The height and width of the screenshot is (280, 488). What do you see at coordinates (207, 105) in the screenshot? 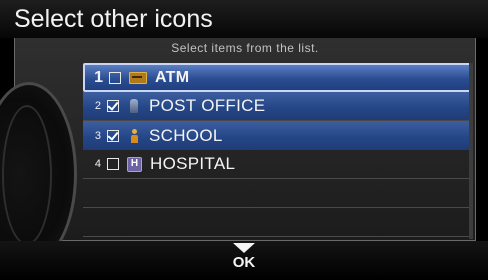
I see `item-label: POST OFFICE` at bounding box center [207, 105].